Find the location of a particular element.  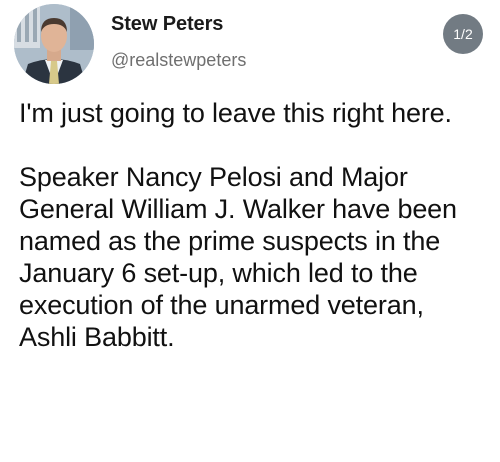

display-name: Stew Peters is located at coordinates (167, 24).